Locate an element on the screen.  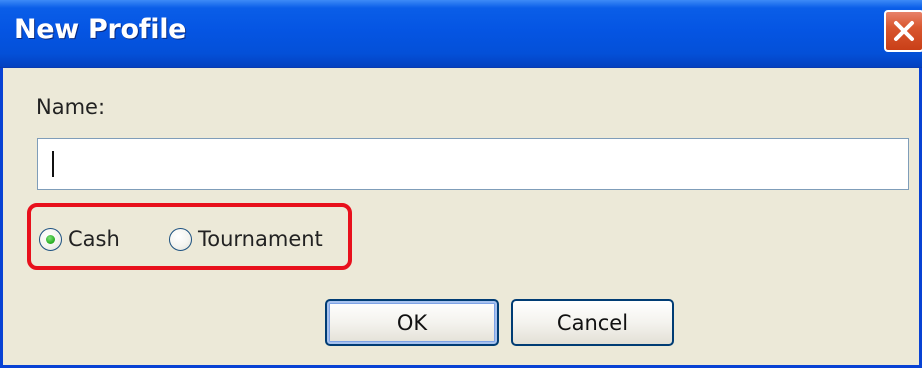
game-type-radio-group: Cash Tournament is located at coordinates (189, 236).